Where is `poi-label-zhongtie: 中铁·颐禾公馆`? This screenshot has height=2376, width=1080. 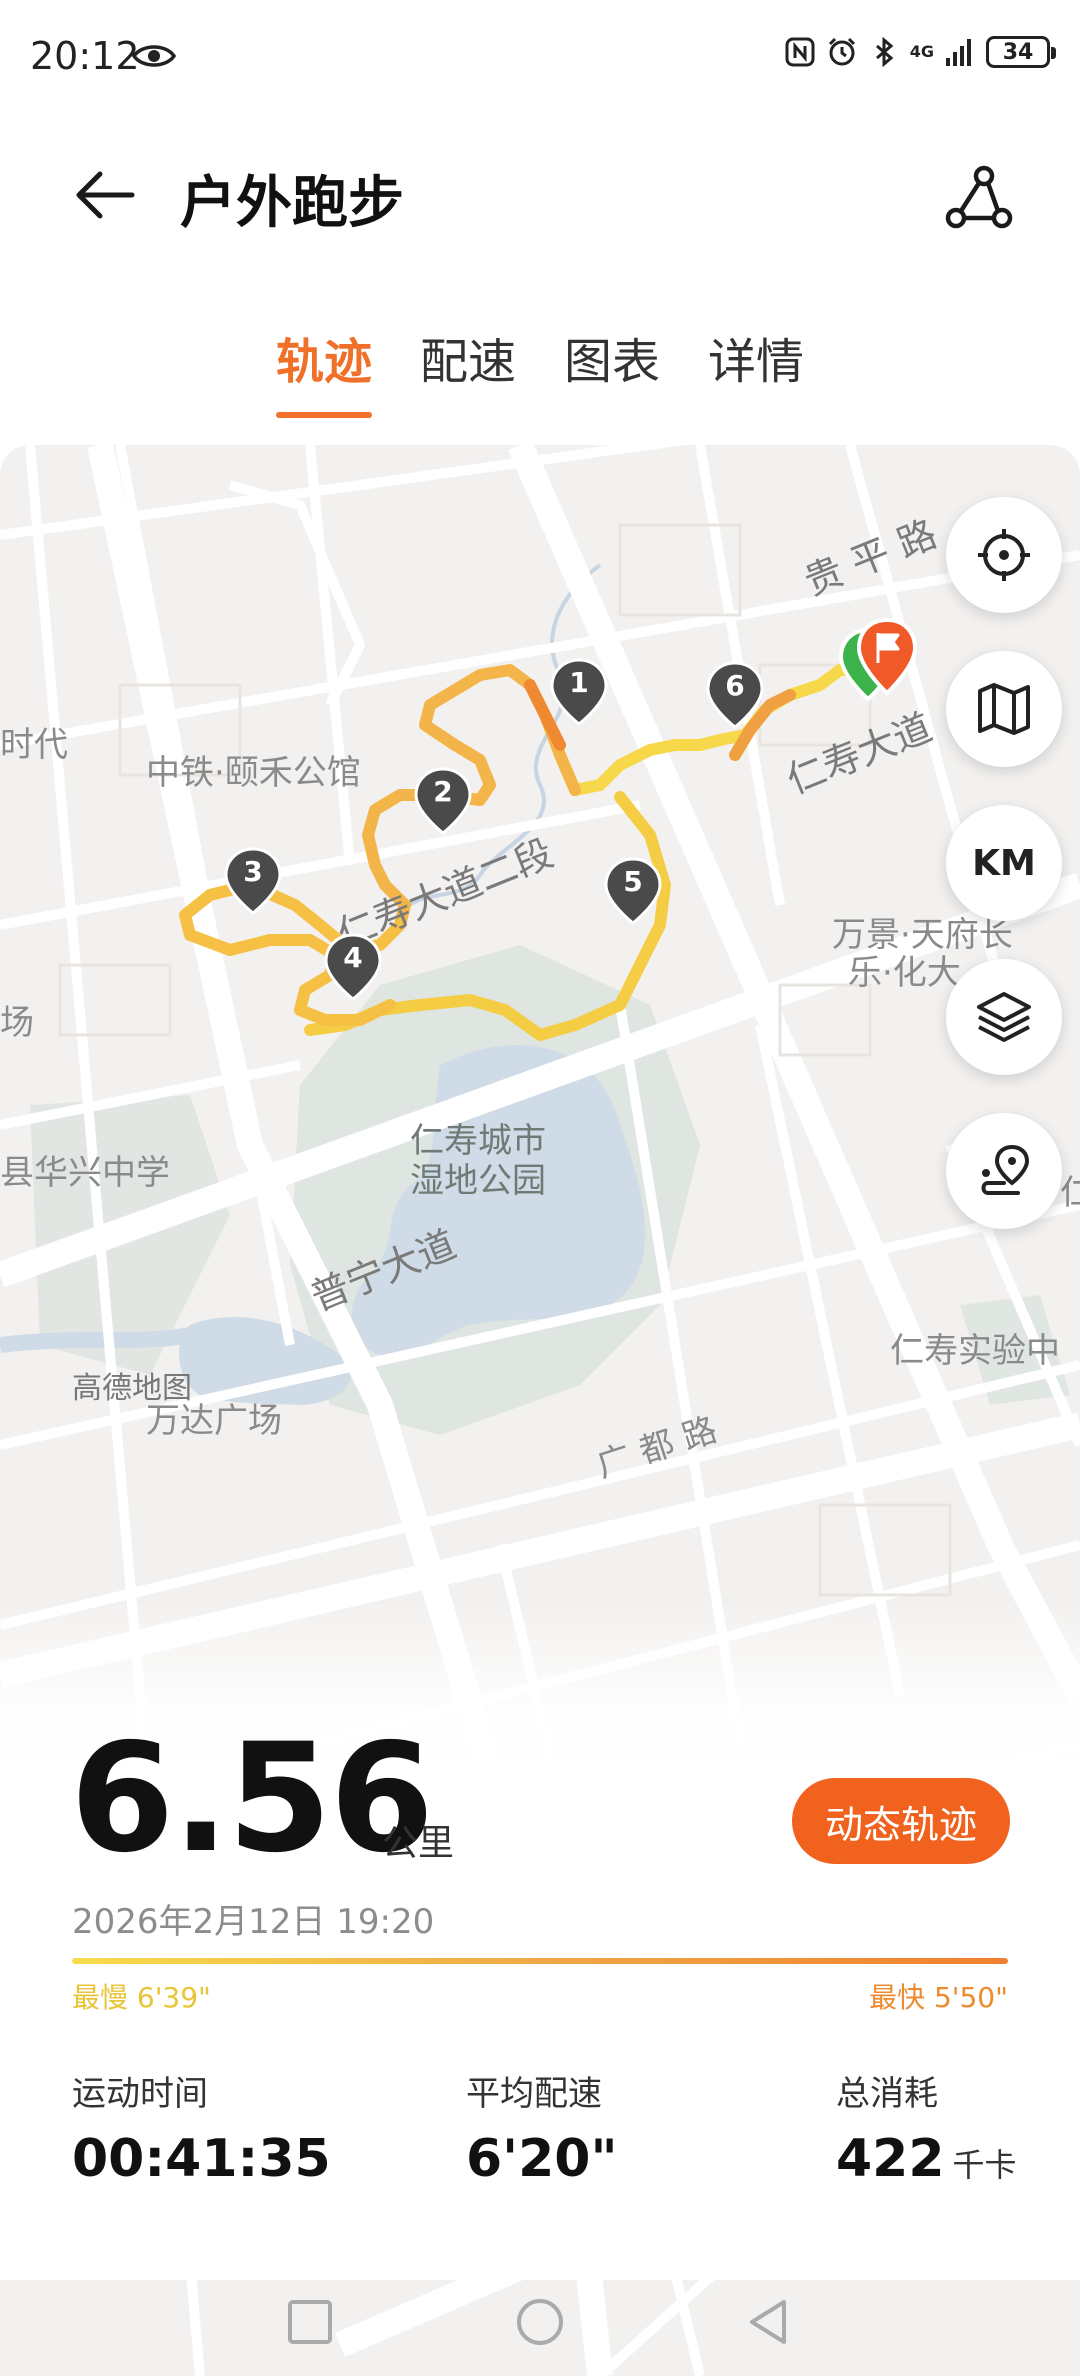
poi-label-zhongtie: 中铁·颐禾公馆 is located at coordinates (253, 773).